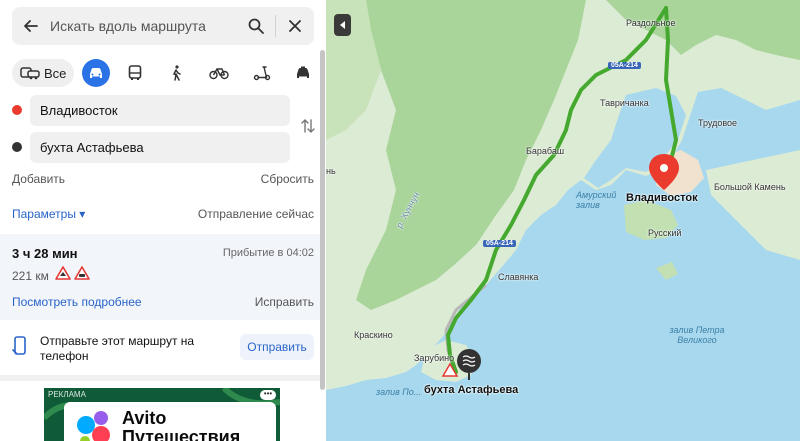  I want to click on mode-car-button, so click(96, 73).